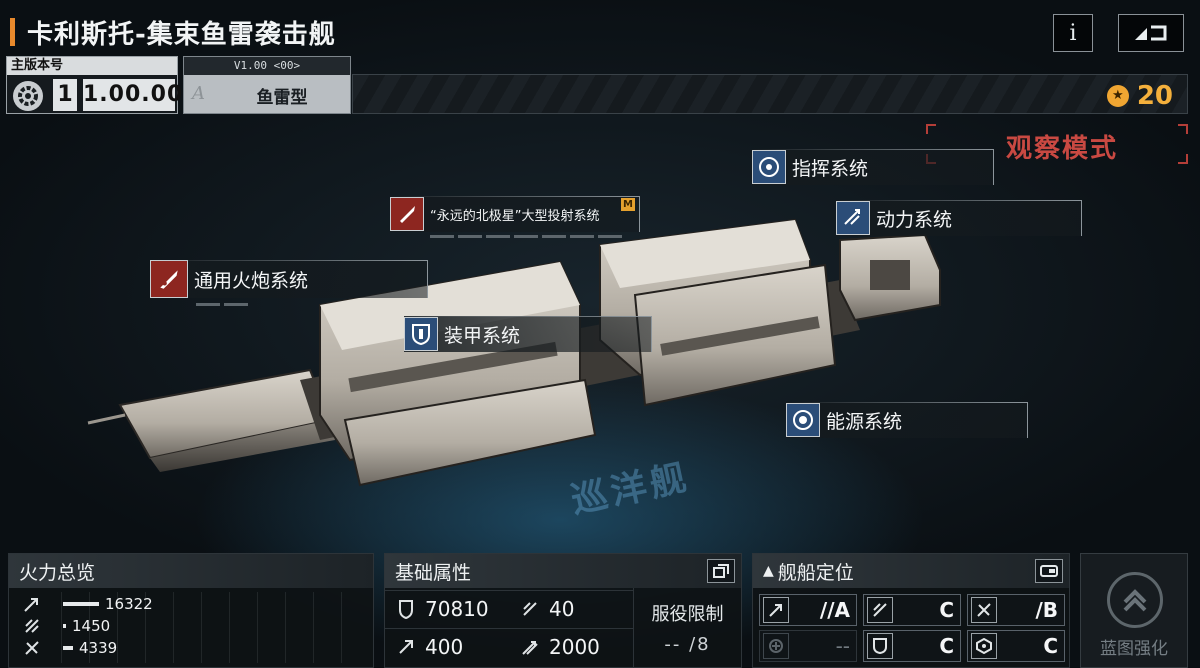 Image resolution: width=1200 pixels, height=668 pixels. Describe the element at coordinates (830, 168) in the screenshot. I see `system-label: 指挥系统` at that location.